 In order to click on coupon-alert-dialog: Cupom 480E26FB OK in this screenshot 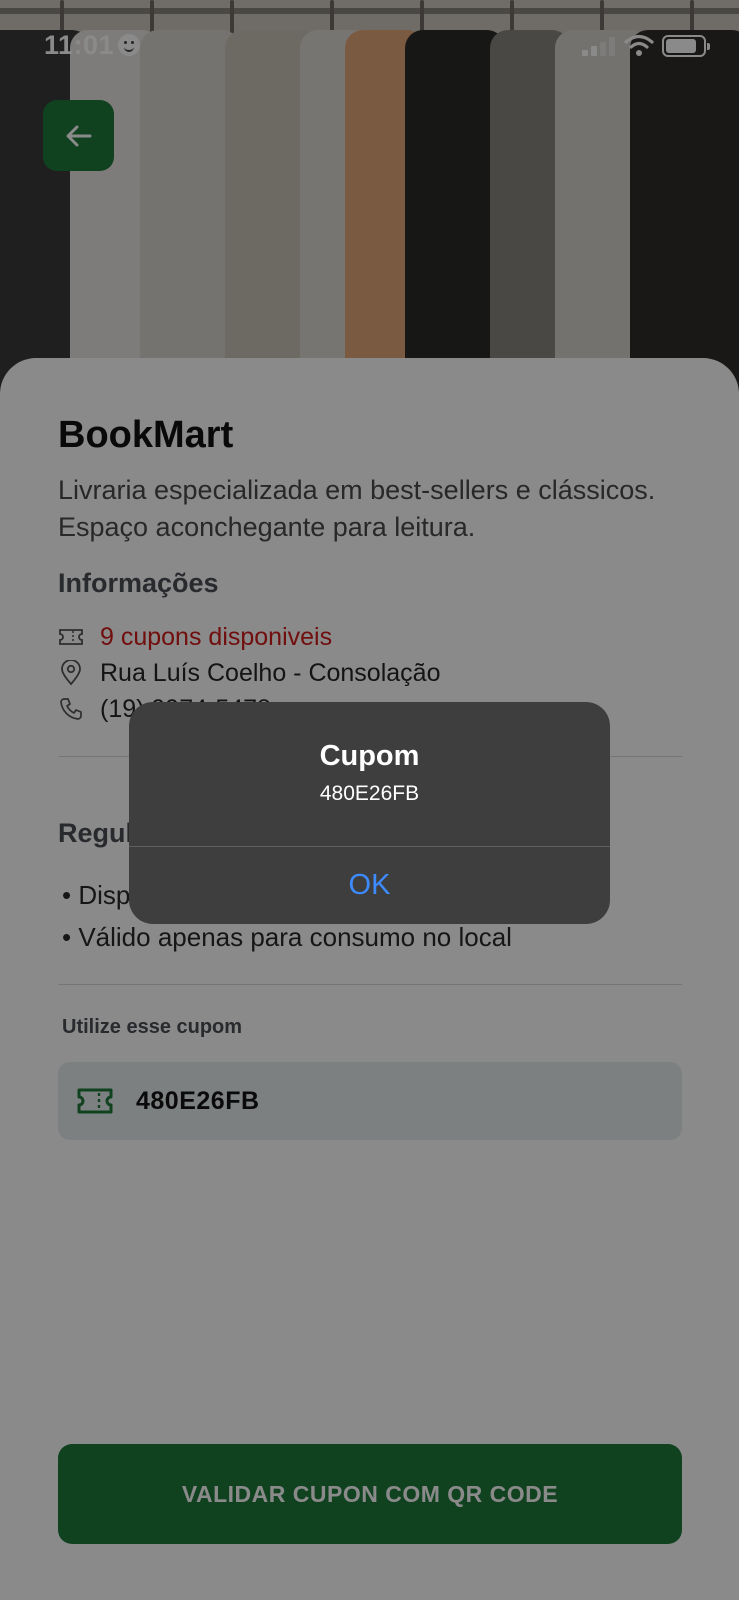, I will do `click(369, 813)`.